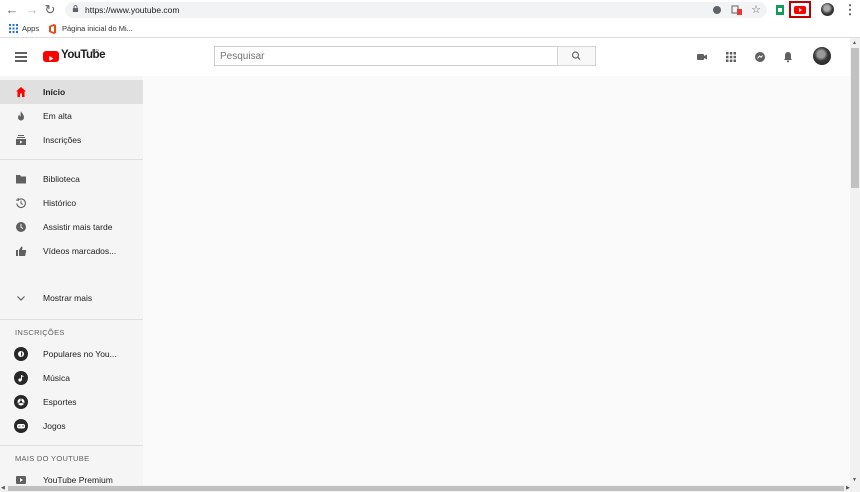 Image resolution: width=860 pixels, height=492 pixels. I want to click on sidebar-item-label: Jogos, so click(54, 426).